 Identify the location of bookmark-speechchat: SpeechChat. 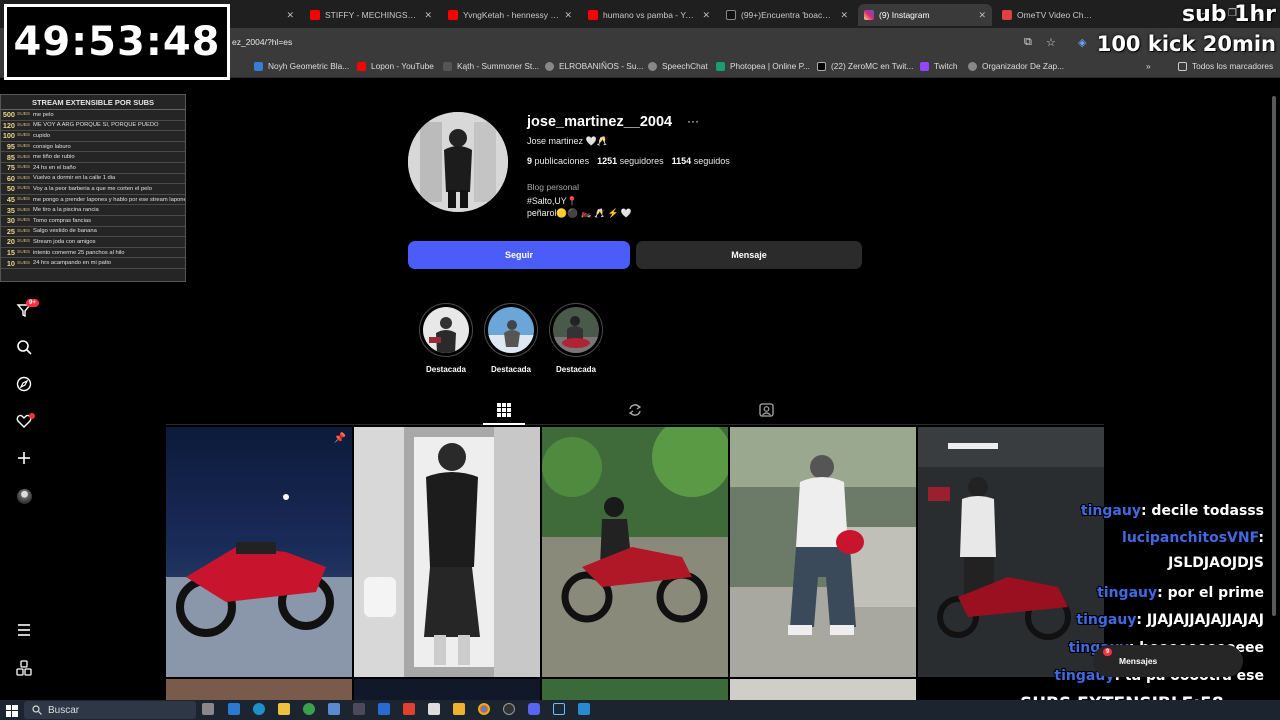
(678, 66).